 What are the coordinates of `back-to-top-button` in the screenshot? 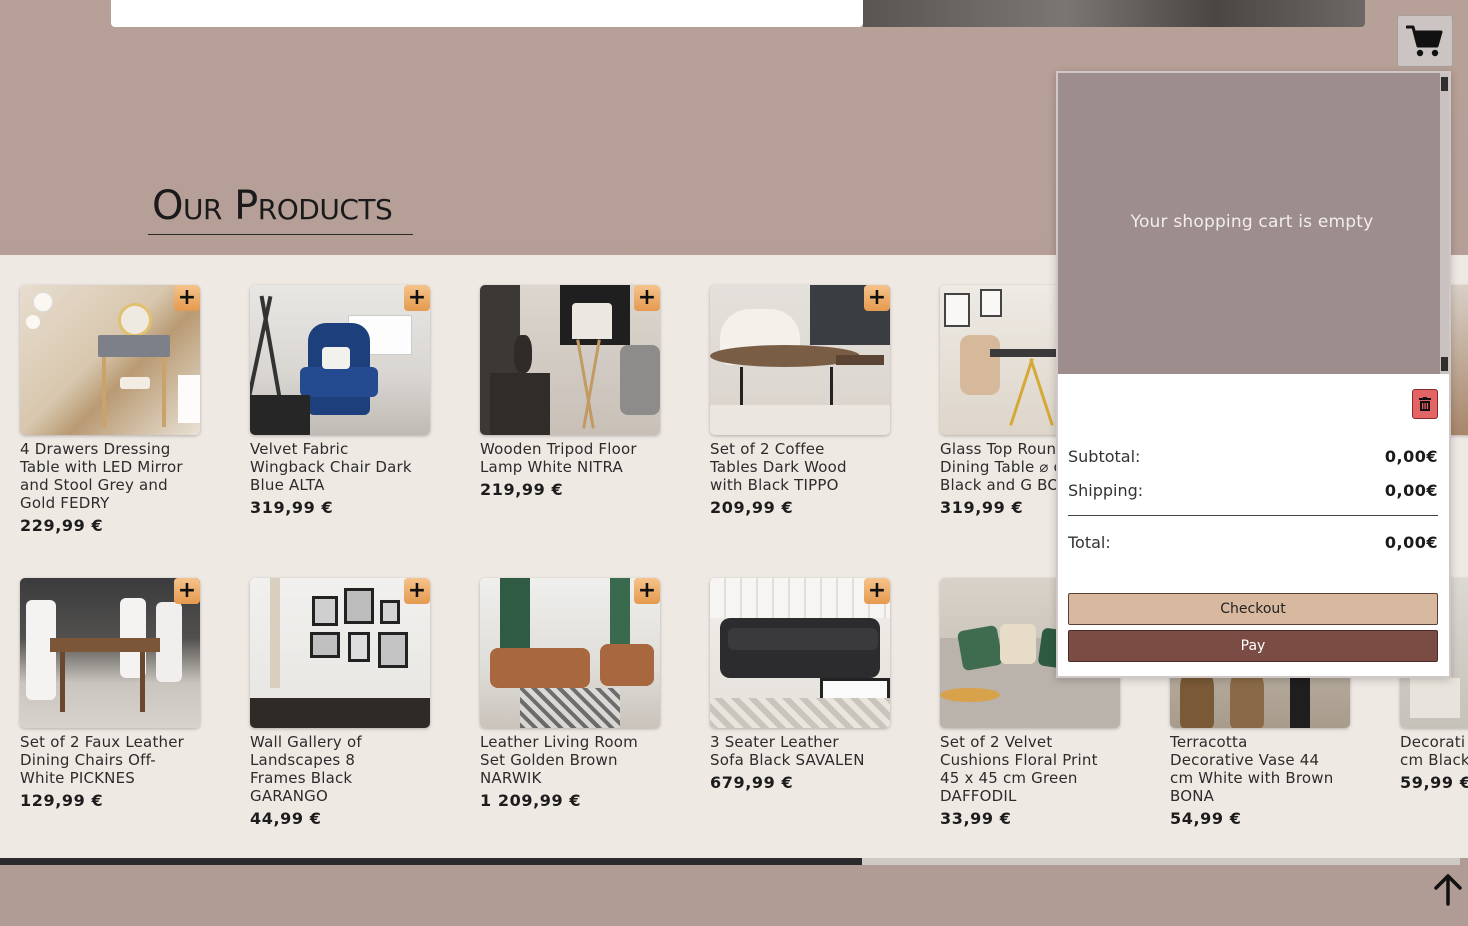 It's located at (1448, 889).